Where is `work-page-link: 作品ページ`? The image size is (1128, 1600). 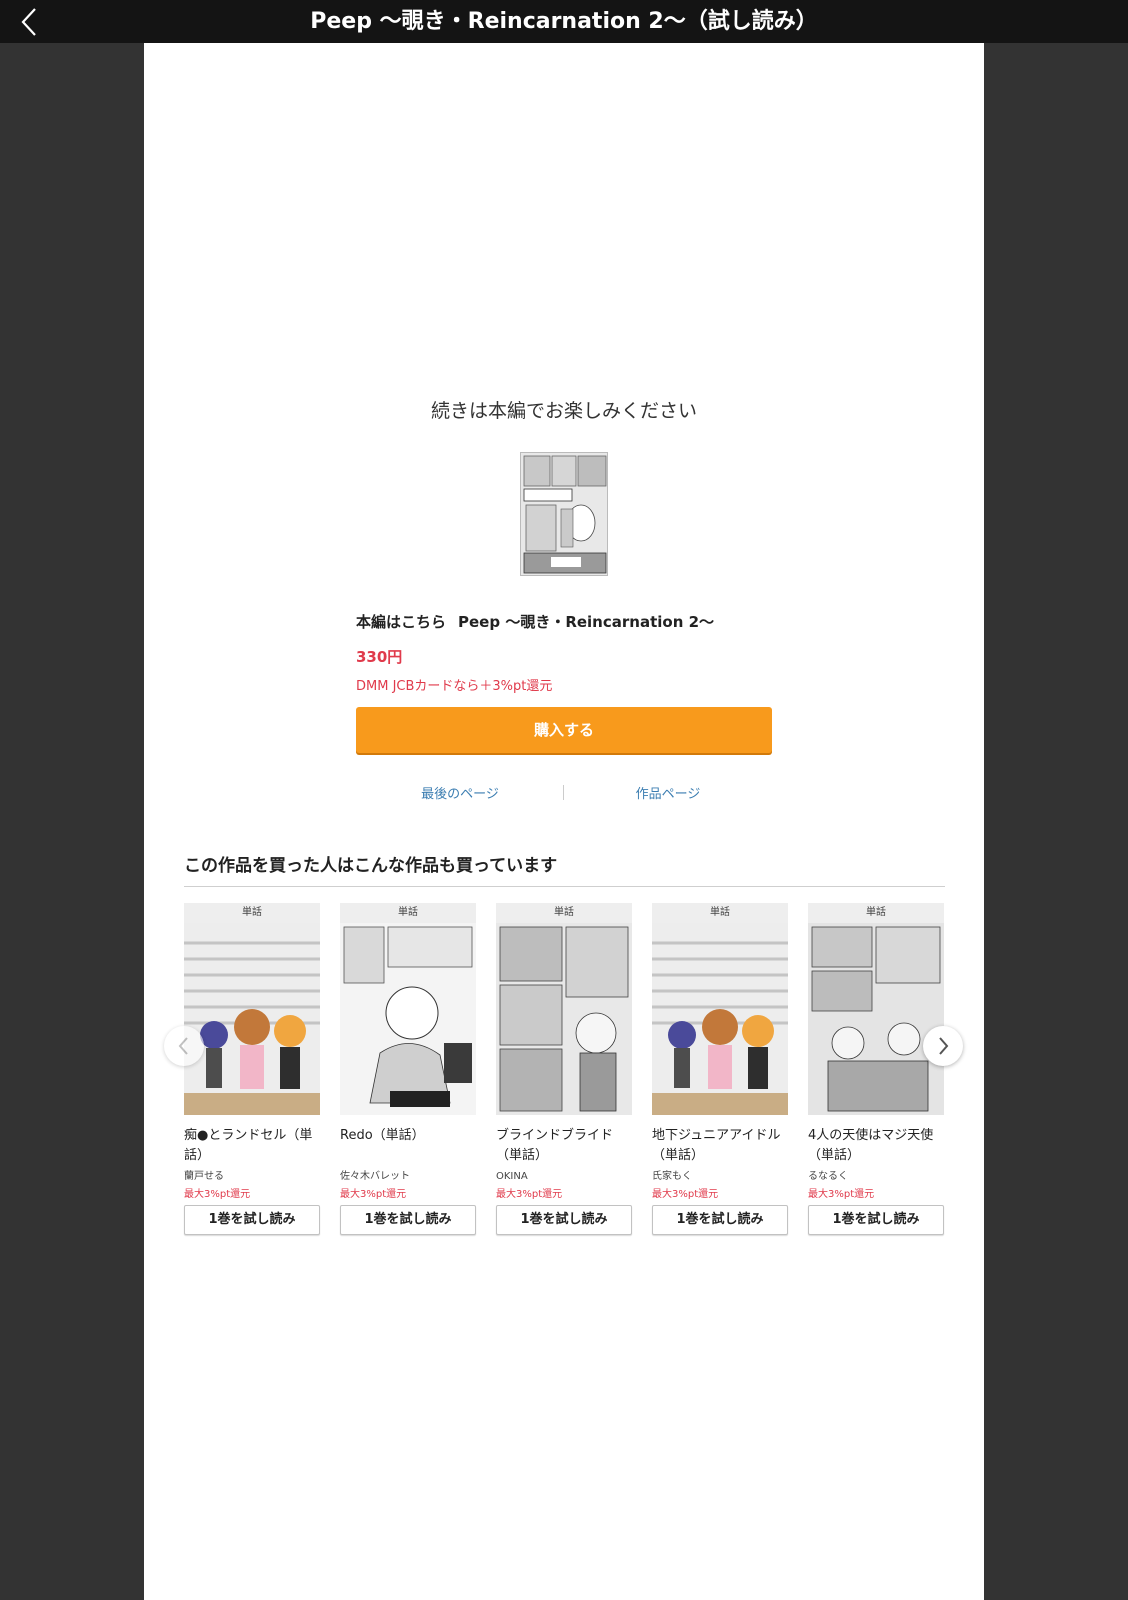
work-page-link: 作品ページ is located at coordinates (668, 792).